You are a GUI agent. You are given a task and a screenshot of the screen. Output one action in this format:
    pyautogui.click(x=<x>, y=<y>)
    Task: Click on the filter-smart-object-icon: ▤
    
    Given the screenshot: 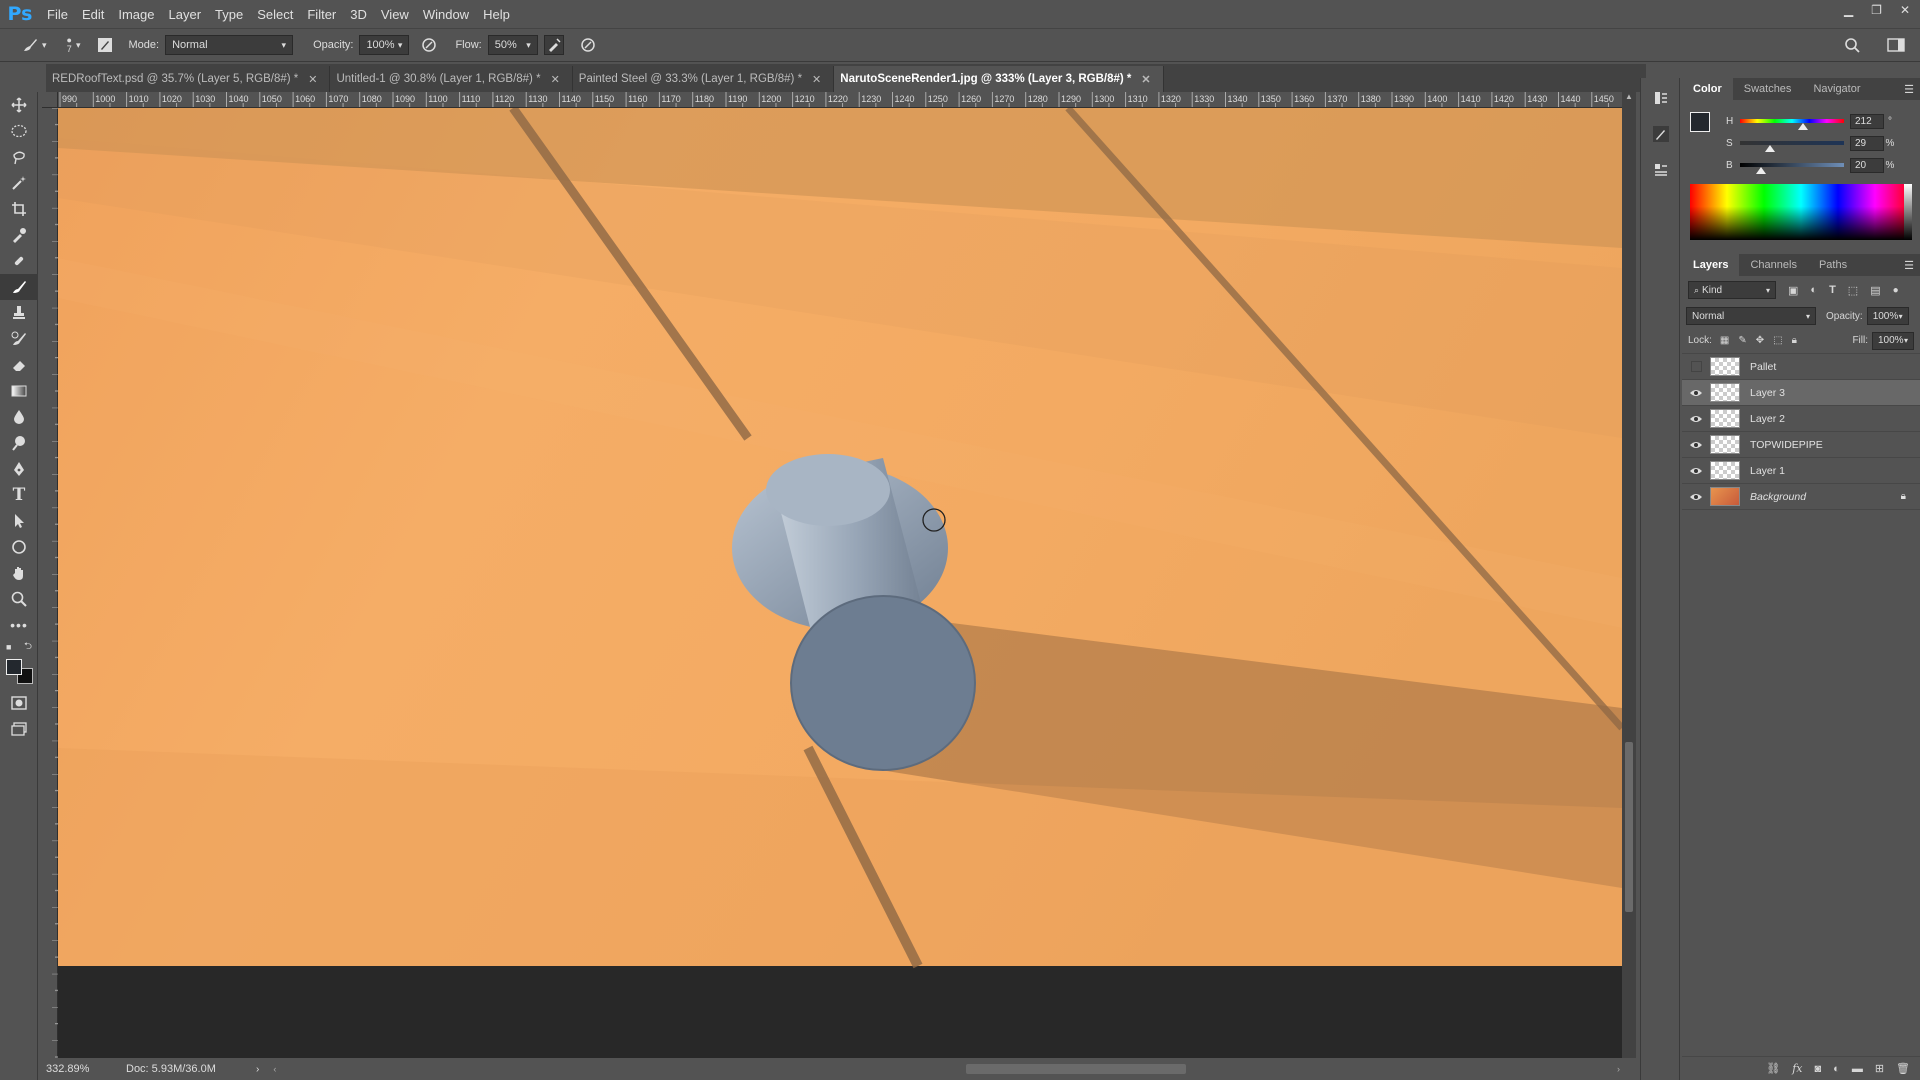 What is the action you would take?
    pyautogui.click(x=1875, y=290)
    